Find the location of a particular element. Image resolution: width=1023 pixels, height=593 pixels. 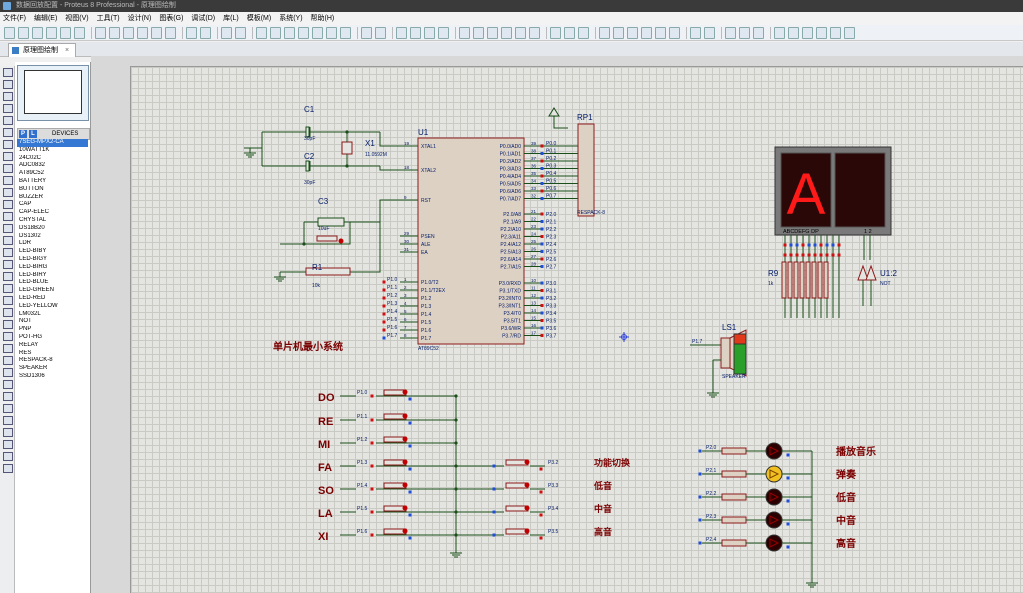

menu-item-6: 调试(D) is located at coordinates (203, 18).